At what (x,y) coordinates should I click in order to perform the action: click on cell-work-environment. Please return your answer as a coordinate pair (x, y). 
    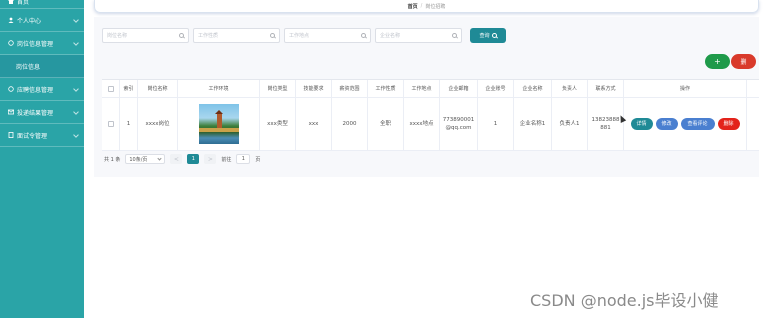
    Looking at the image, I should click on (219, 124).